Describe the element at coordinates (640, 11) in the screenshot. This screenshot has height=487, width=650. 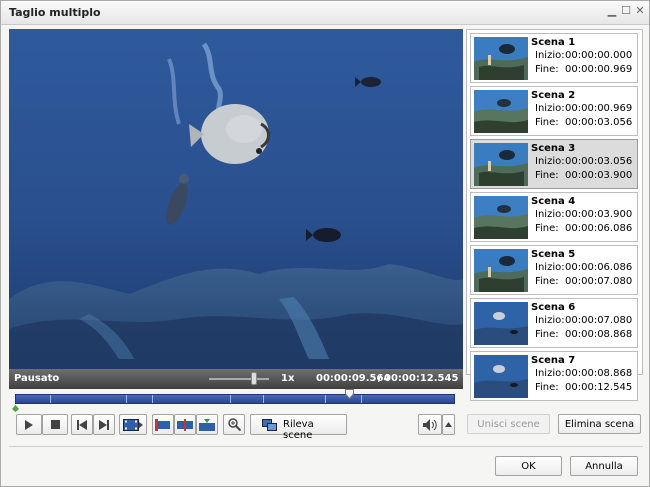
I see `close-icon: ✕` at that location.